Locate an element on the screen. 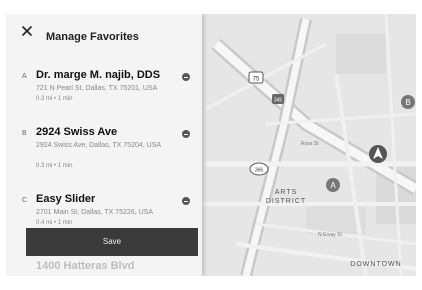  navigation-arrow-icon is located at coordinates (378, 154).